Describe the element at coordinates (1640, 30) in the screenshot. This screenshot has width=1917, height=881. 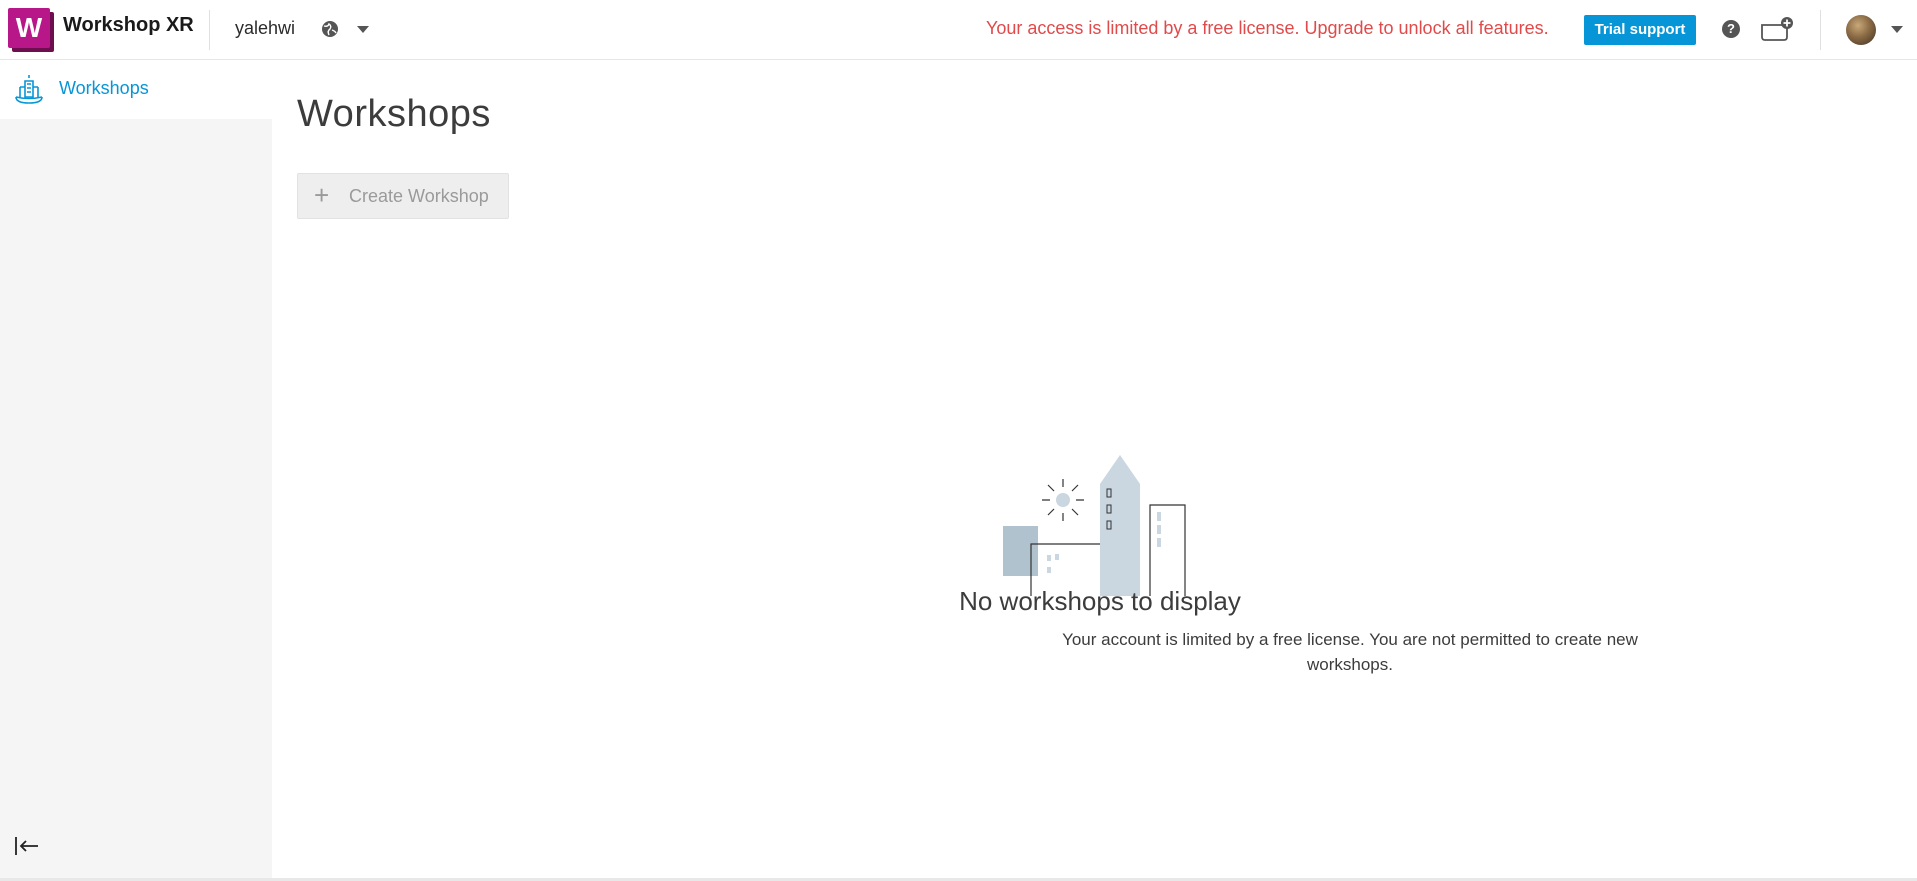
I see `trial-support-button: Trial support` at that location.